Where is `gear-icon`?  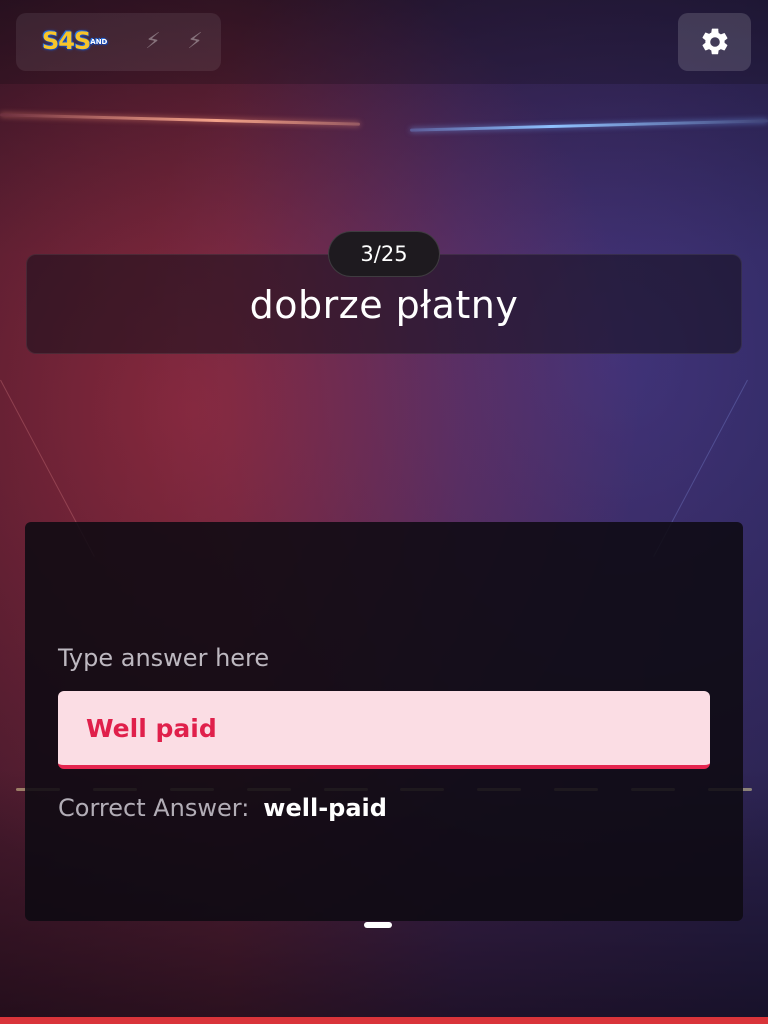
gear-icon is located at coordinates (714, 41).